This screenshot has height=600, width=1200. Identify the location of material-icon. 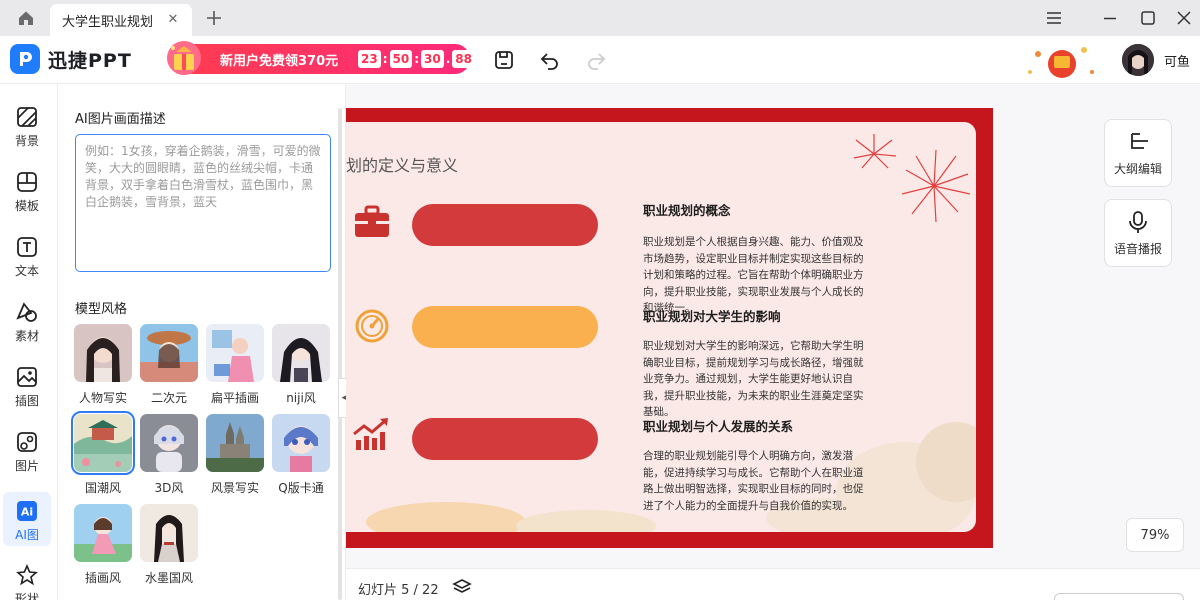
(26, 312).